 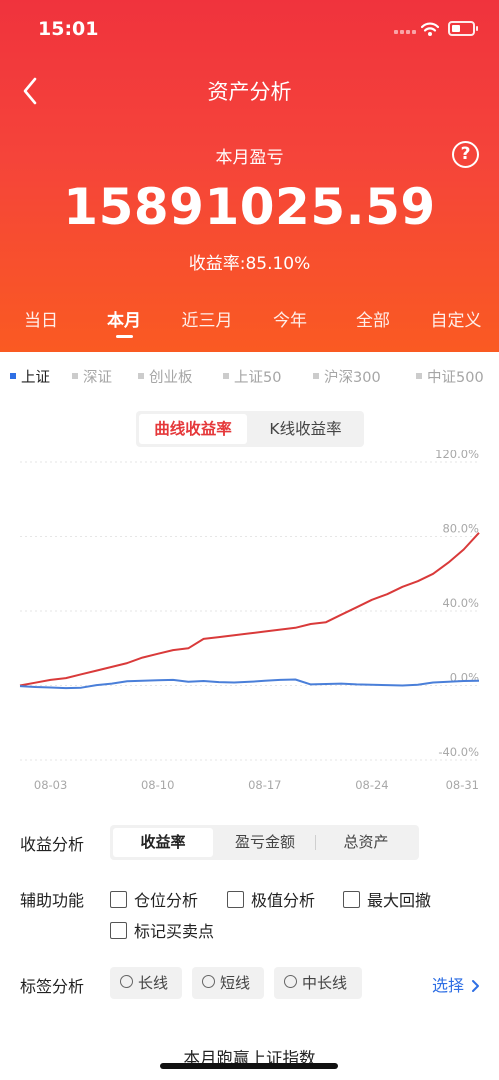 What do you see at coordinates (462, 785) in the screenshot?
I see `x-tick-label: 08-31` at bounding box center [462, 785].